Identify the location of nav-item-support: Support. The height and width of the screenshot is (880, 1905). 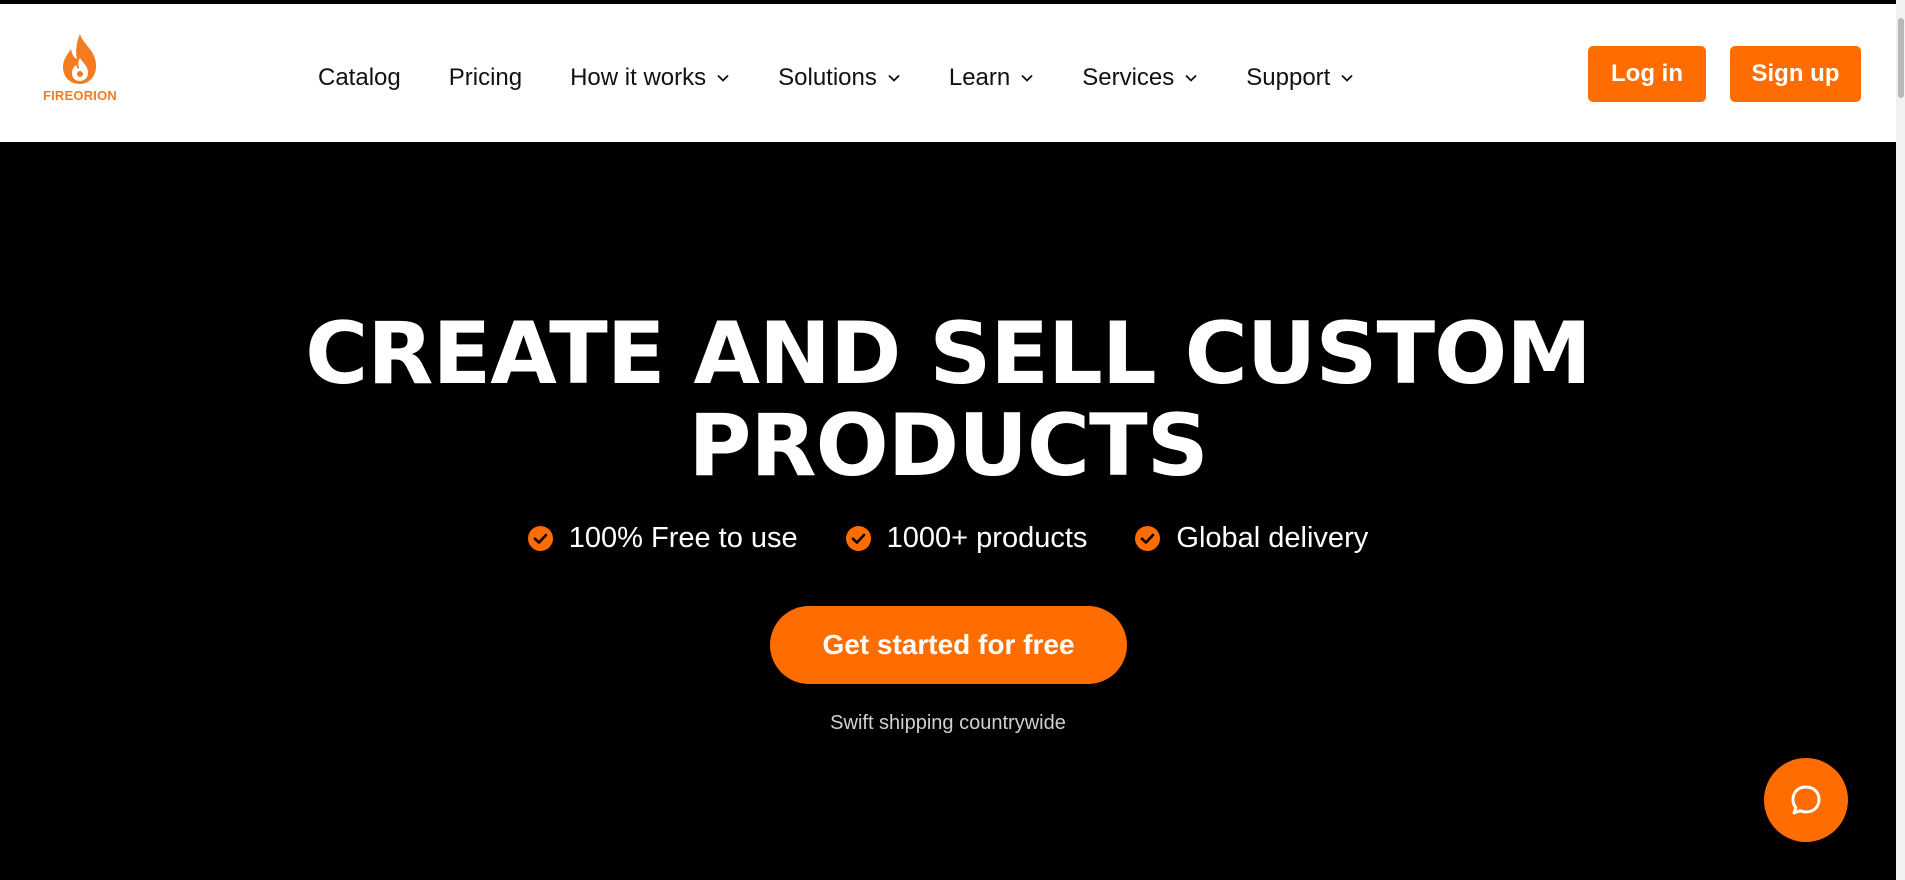
(1300, 78).